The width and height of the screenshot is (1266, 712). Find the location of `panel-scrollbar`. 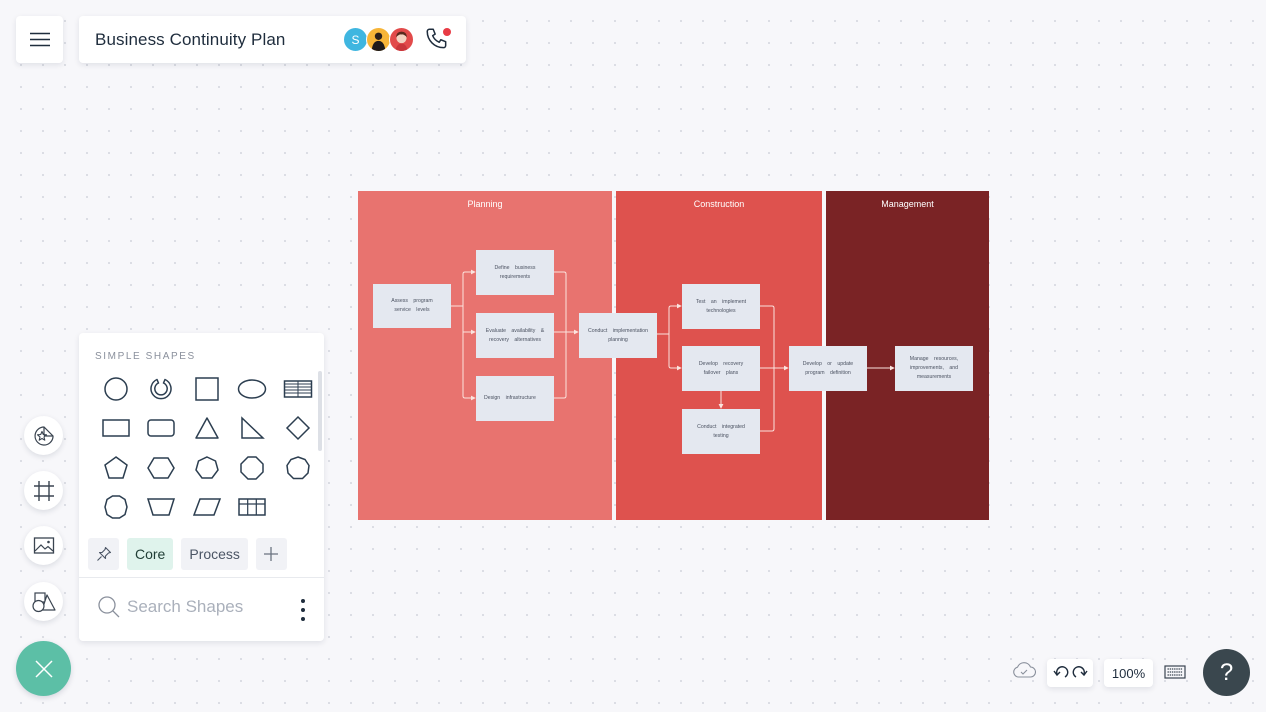

panel-scrollbar is located at coordinates (320, 411).